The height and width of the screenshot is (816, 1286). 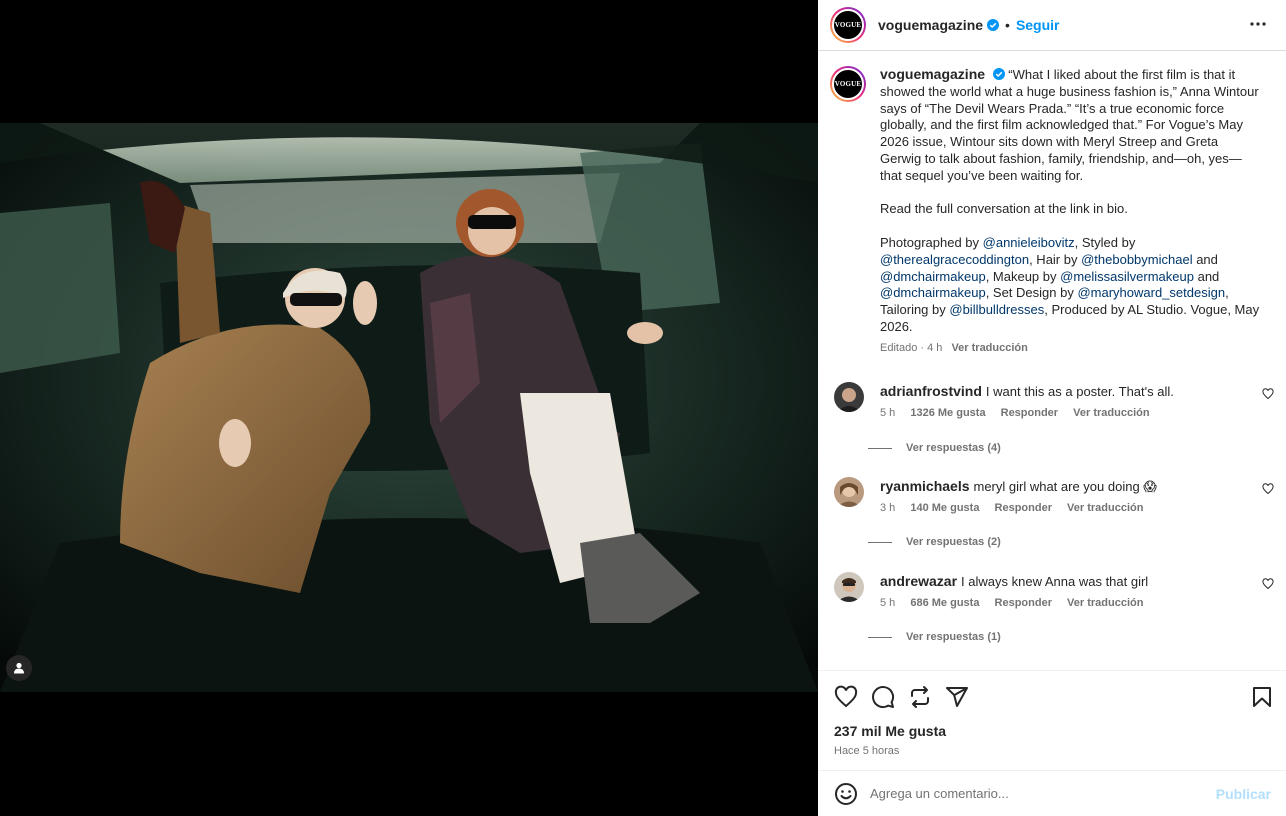 I want to click on author-avatar: VOGUE, so click(x=848, y=25).